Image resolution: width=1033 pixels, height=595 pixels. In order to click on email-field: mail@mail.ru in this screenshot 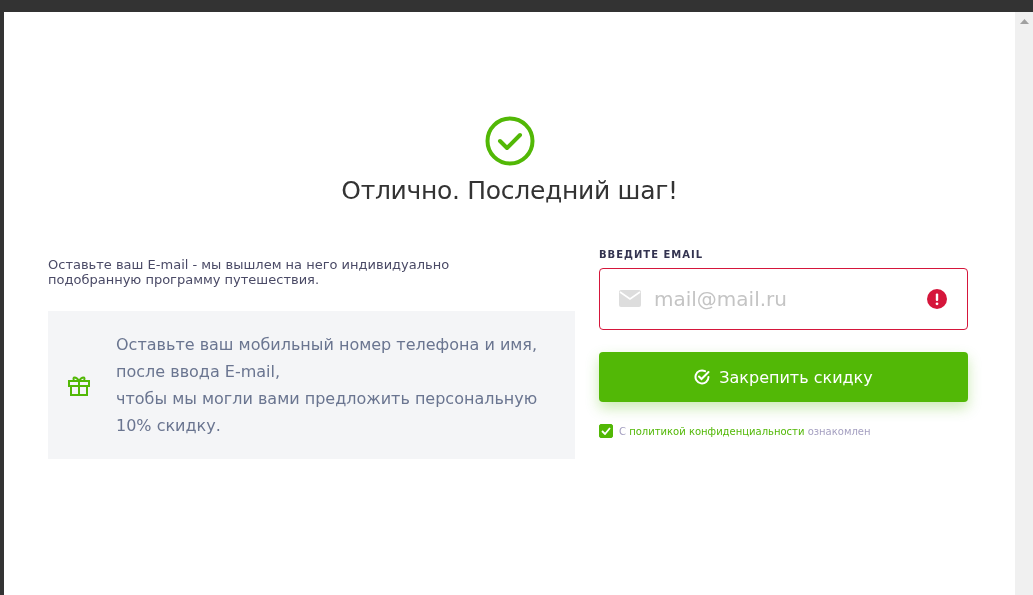, I will do `click(783, 299)`.